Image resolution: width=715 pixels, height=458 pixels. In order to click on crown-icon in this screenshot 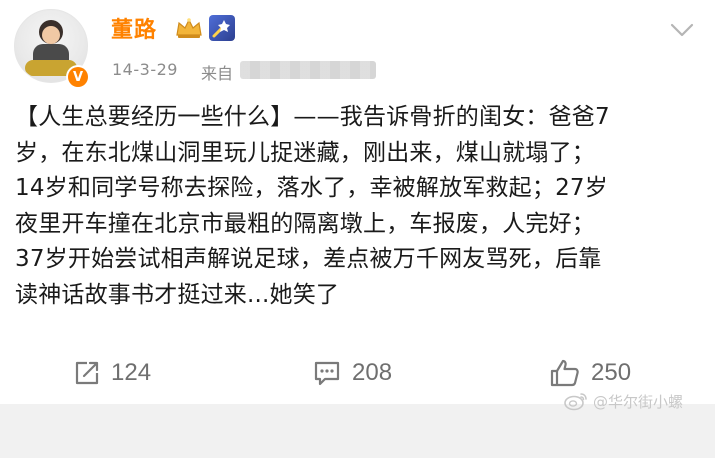, I will do `click(189, 28)`.